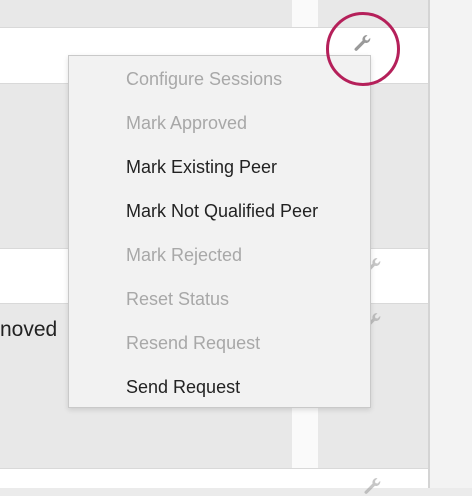 This screenshot has width=472, height=496. What do you see at coordinates (29, 329) in the screenshot?
I see `row-status-text: noved` at bounding box center [29, 329].